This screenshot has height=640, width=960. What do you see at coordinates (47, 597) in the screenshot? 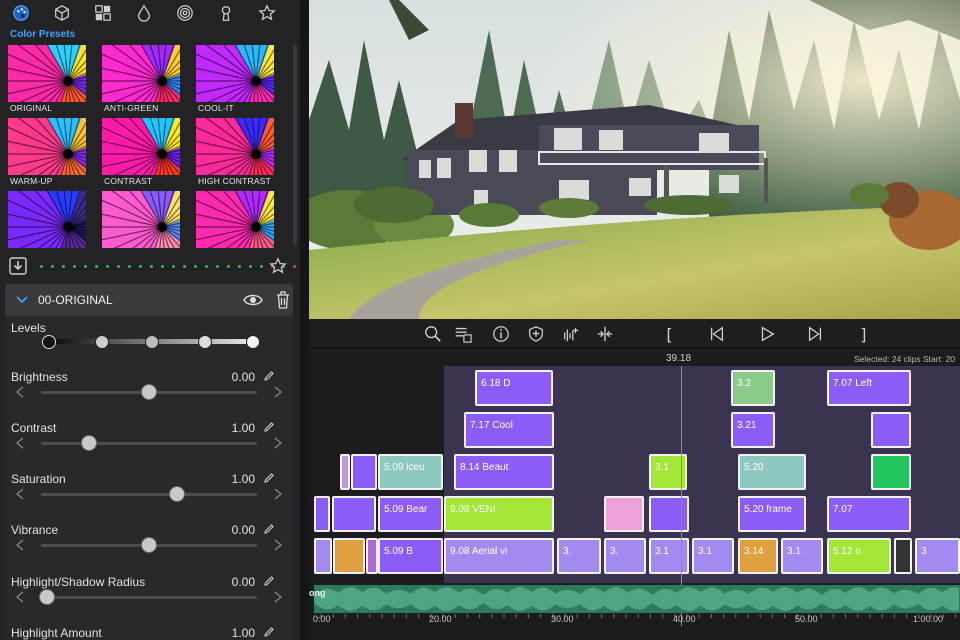
I see `highlight-shadow-radius-slider-knob` at bounding box center [47, 597].